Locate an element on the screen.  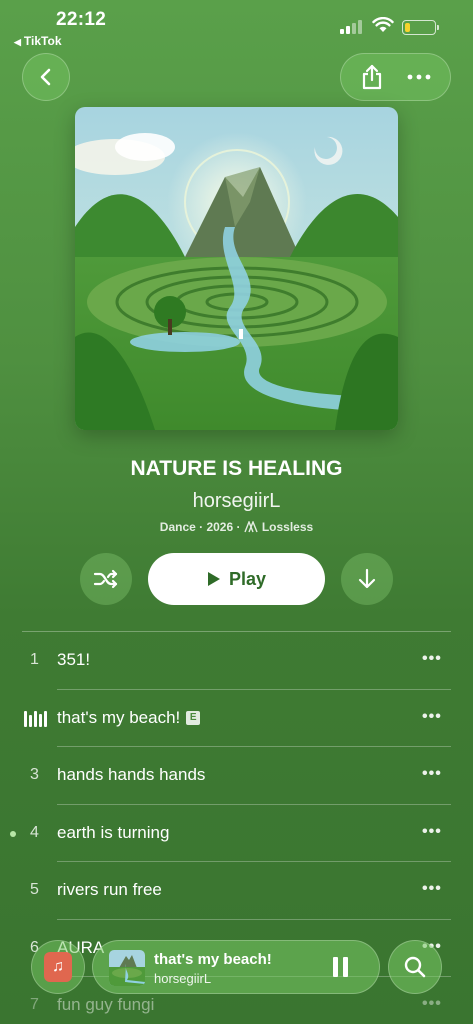
track-number: 4 is located at coordinates (34, 832).